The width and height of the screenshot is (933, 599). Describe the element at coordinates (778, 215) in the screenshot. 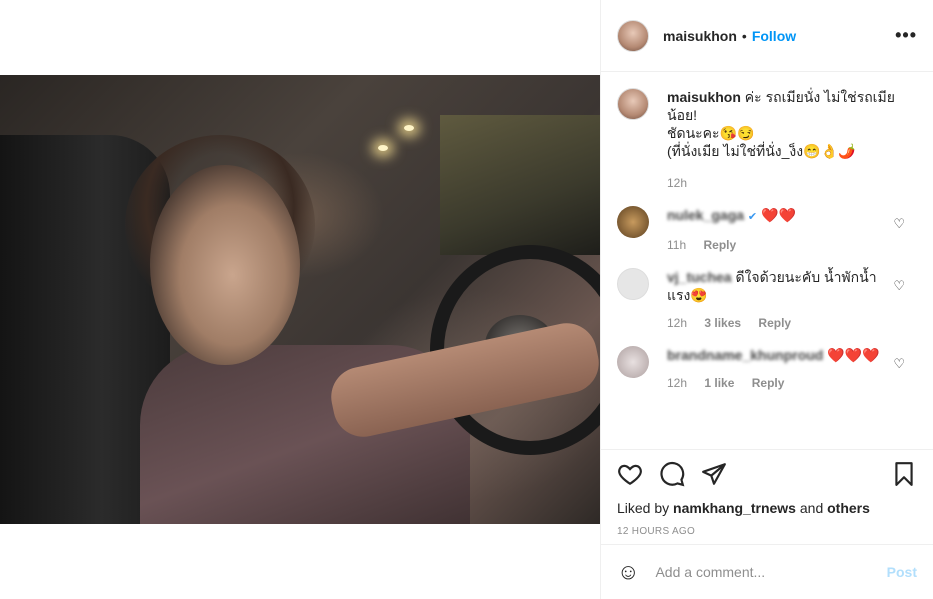

I see `comment-text: ❤️❤️` at that location.